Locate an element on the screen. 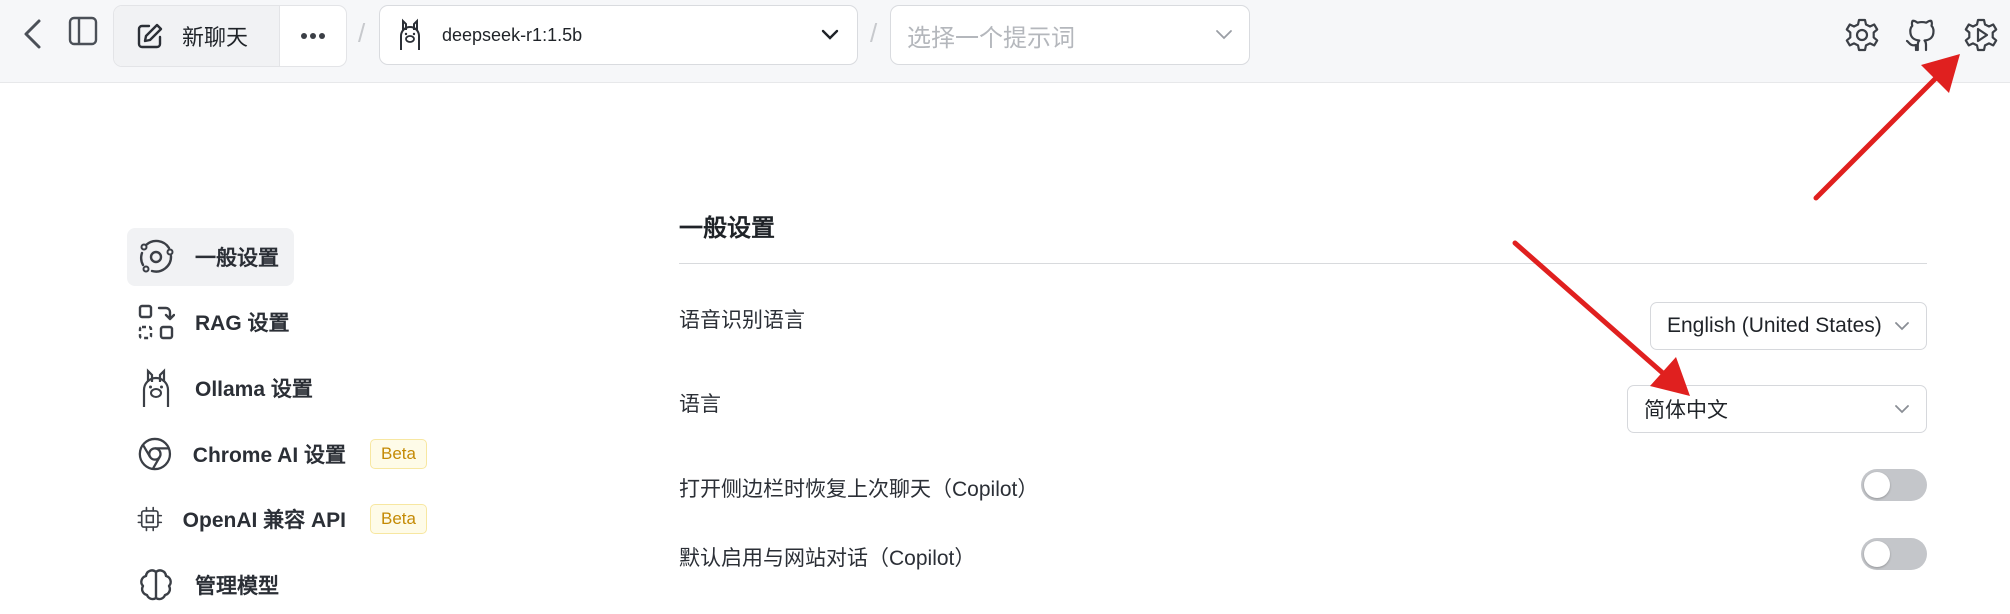 Image resolution: width=2010 pixels, height=614 pixels. gear-icon is located at coordinates (1862, 35).